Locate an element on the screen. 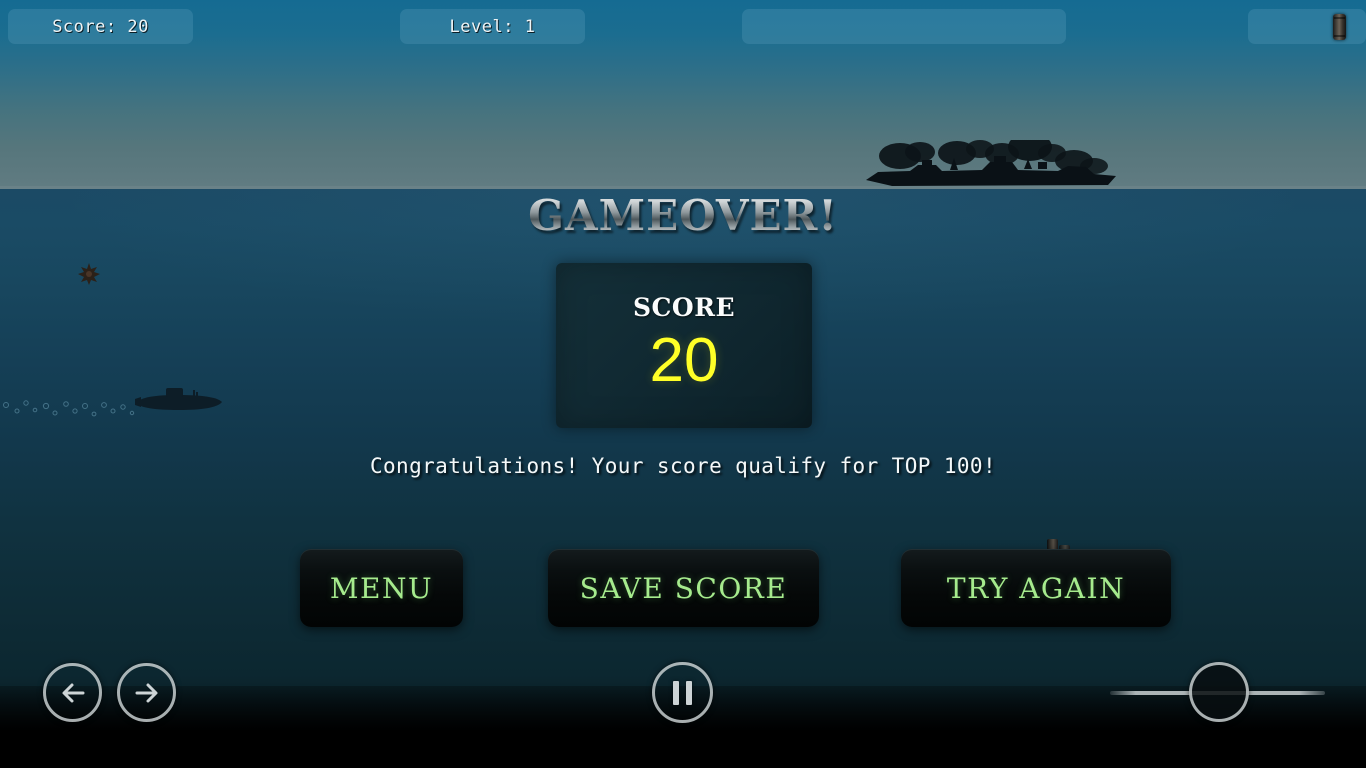  status-panel is located at coordinates (904, 26).